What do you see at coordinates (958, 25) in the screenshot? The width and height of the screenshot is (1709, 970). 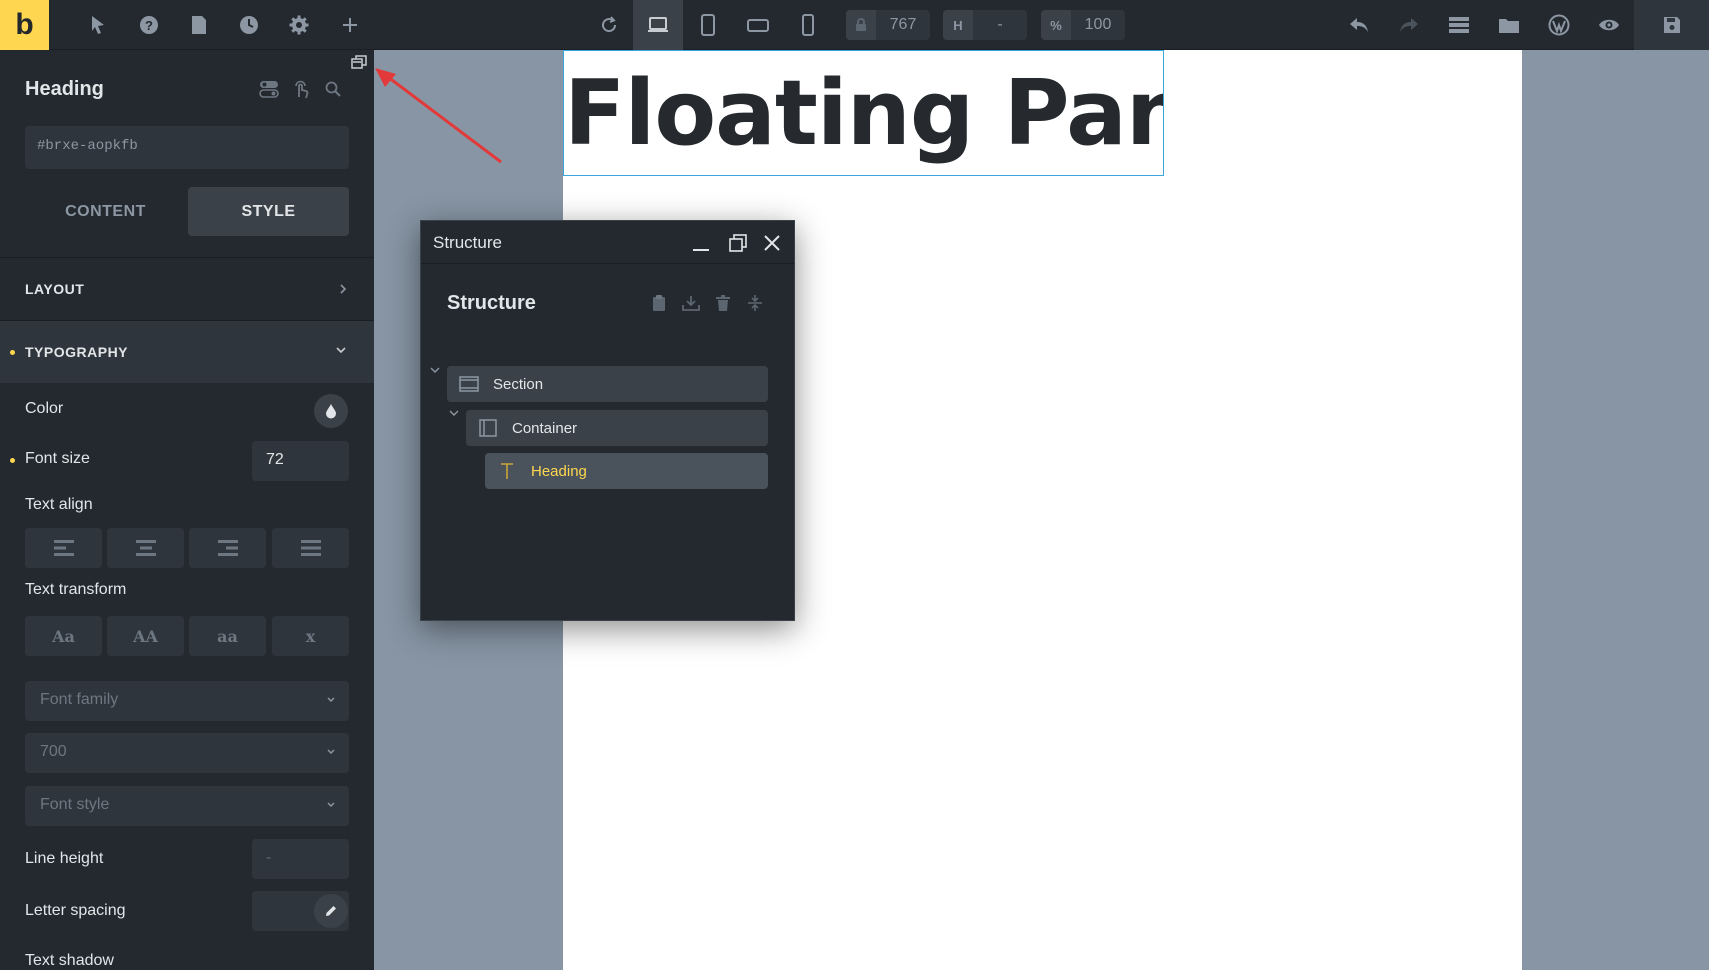 I see `height-prefix: H` at bounding box center [958, 25].